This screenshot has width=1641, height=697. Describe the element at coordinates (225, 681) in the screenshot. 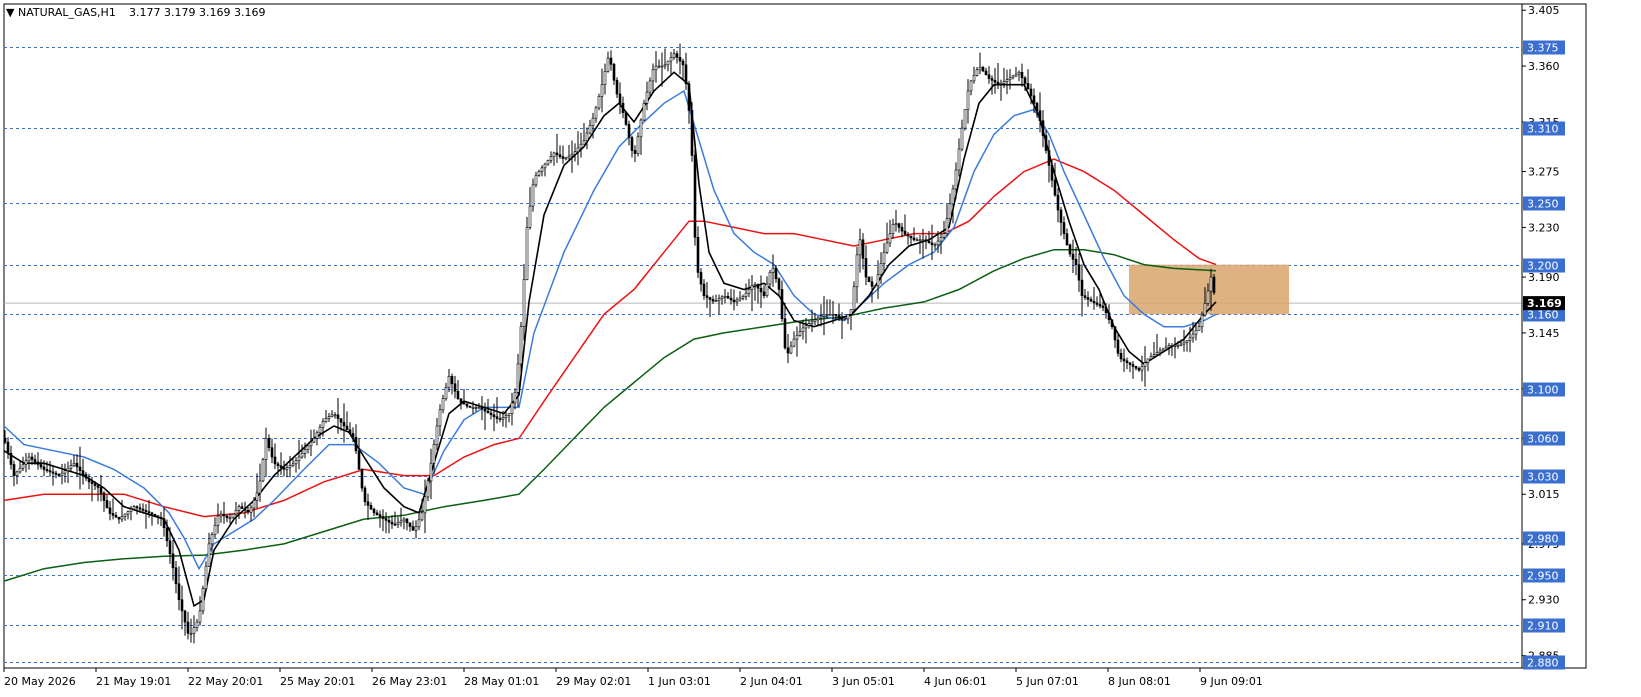

I see `x-tick-label: 22 May 20:01` at that location.